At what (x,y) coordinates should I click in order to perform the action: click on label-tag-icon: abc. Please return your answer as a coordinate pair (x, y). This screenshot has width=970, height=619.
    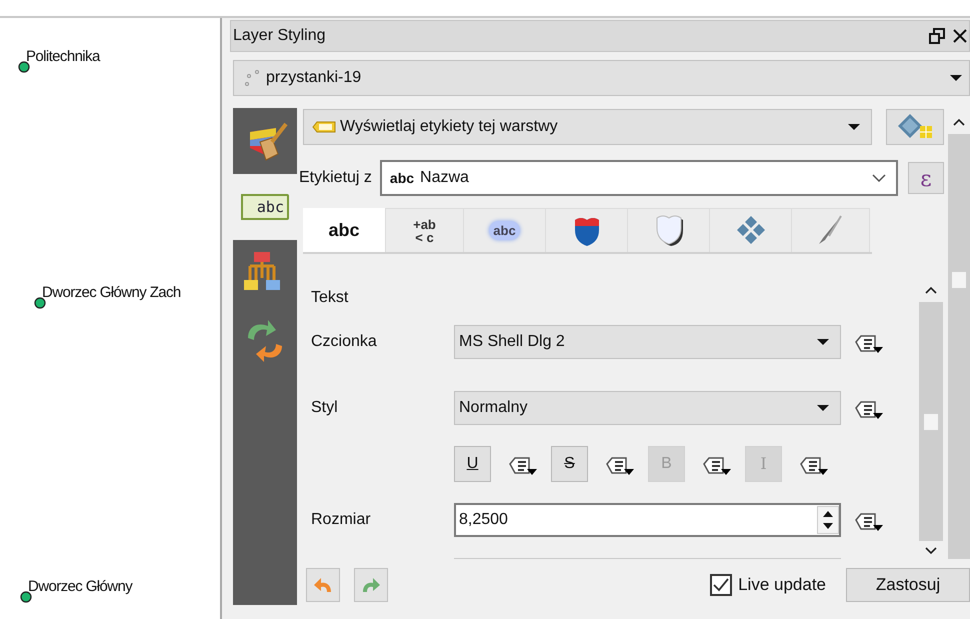
    Looking at the image, I should click on (265, 207).